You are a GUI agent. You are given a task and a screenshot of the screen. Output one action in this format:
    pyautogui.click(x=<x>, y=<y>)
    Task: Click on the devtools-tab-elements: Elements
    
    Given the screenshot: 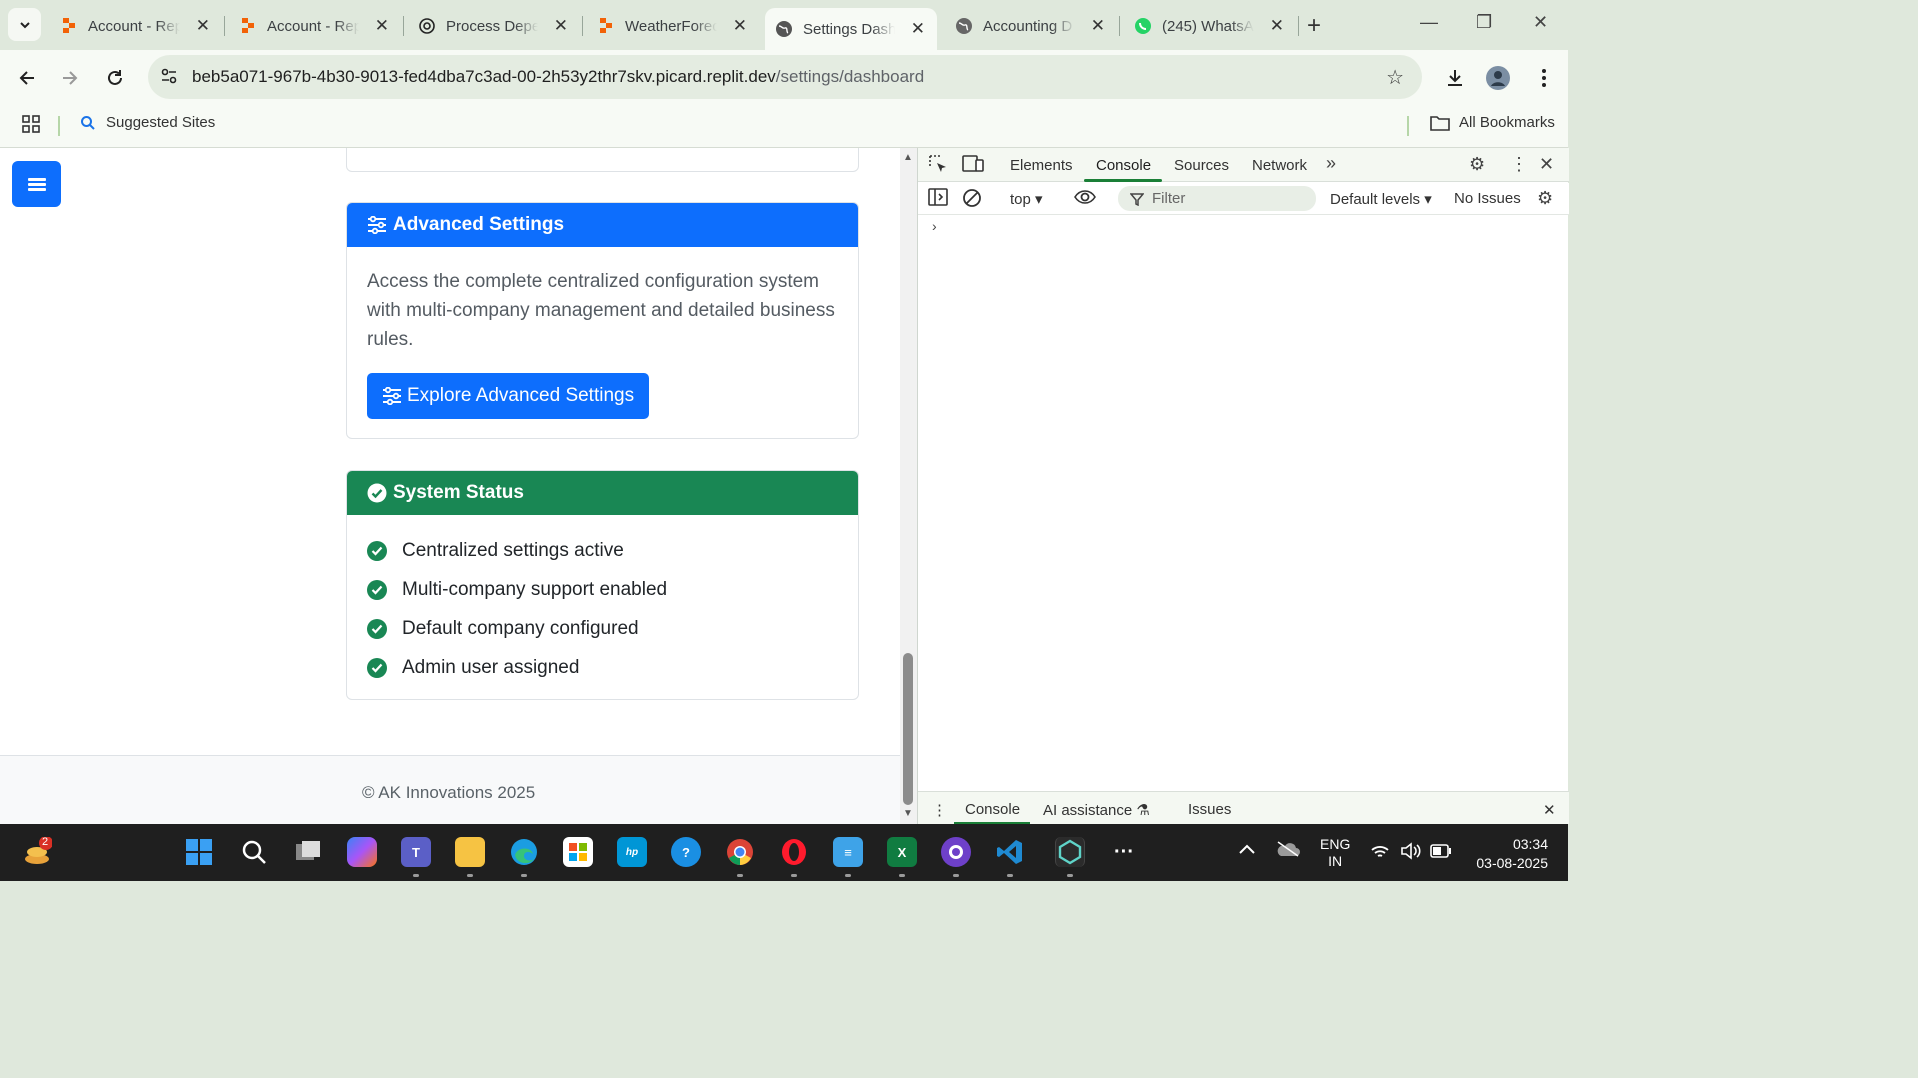 What is the action you would take?
    pyautogui.click(x=1041, y=165)
    